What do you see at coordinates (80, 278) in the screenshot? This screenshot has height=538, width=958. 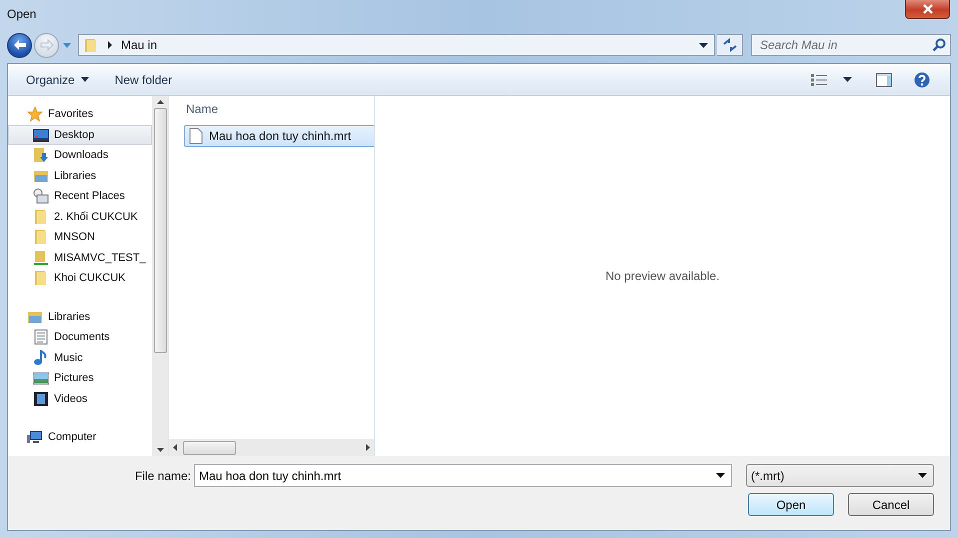 I see `nav-item: Khoi CUKCUK` at bounding box center [80, 278].